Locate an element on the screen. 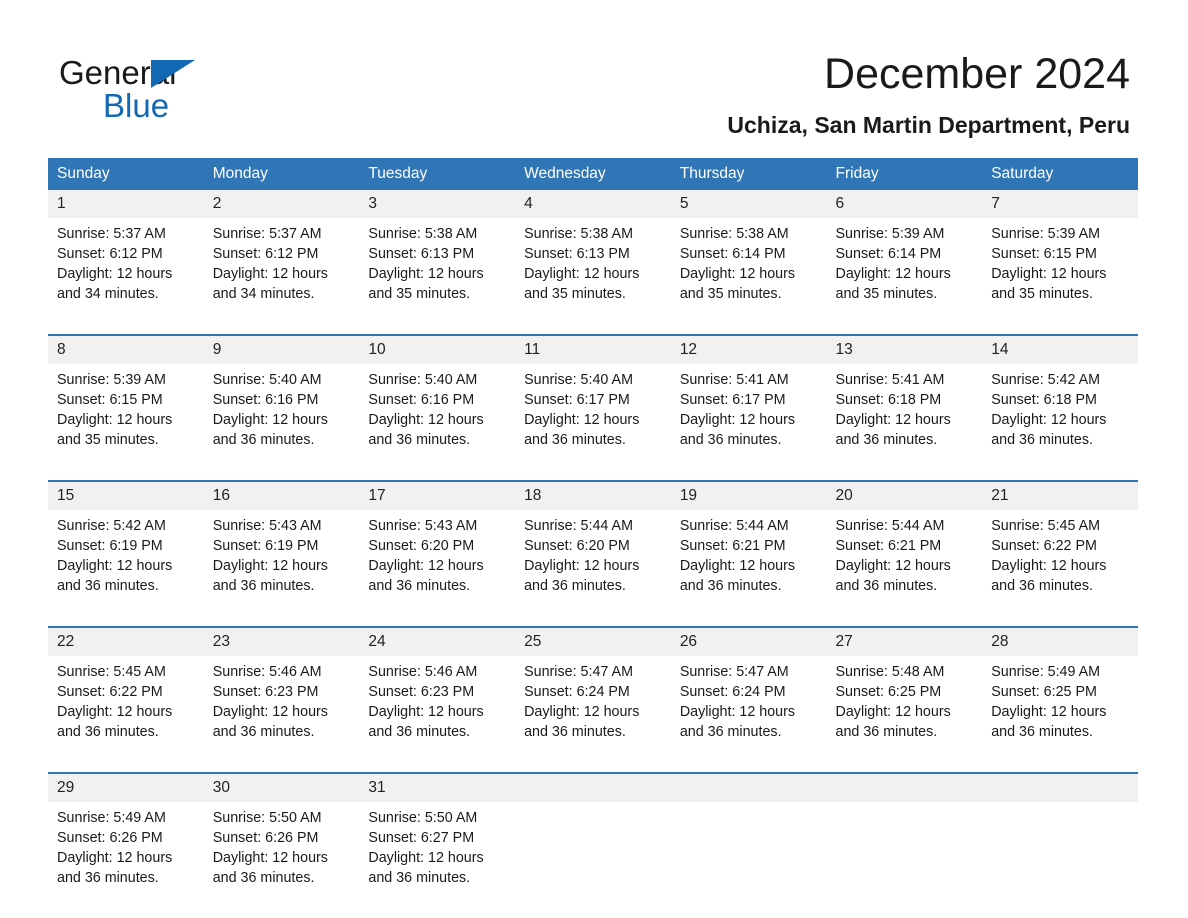 The image size is (1188, 918). day-number: 18 is located at coordinates (593, 495).